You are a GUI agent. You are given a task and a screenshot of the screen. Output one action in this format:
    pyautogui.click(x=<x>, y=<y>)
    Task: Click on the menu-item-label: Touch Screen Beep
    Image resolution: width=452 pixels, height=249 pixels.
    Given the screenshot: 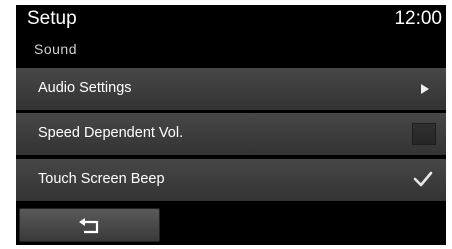 What is the action you would take?
    pyautogui.click(x=101, y=179)
    